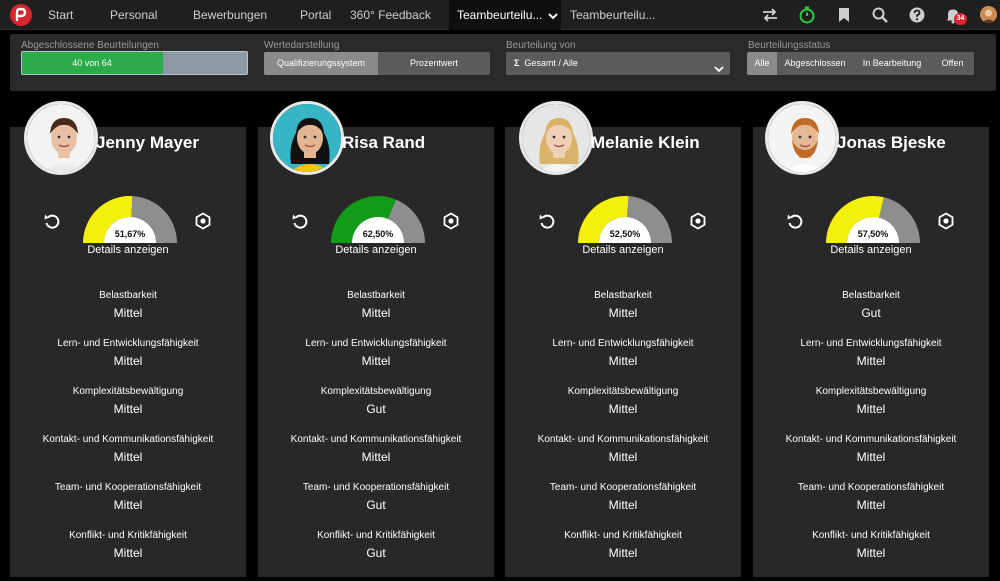 Image resolution: width=1000 pixels, height=581 pixels. Describe the element at coordinates (378, 234) in the screenshot. I see `gauge-percent-label: 62,50%` at that location.